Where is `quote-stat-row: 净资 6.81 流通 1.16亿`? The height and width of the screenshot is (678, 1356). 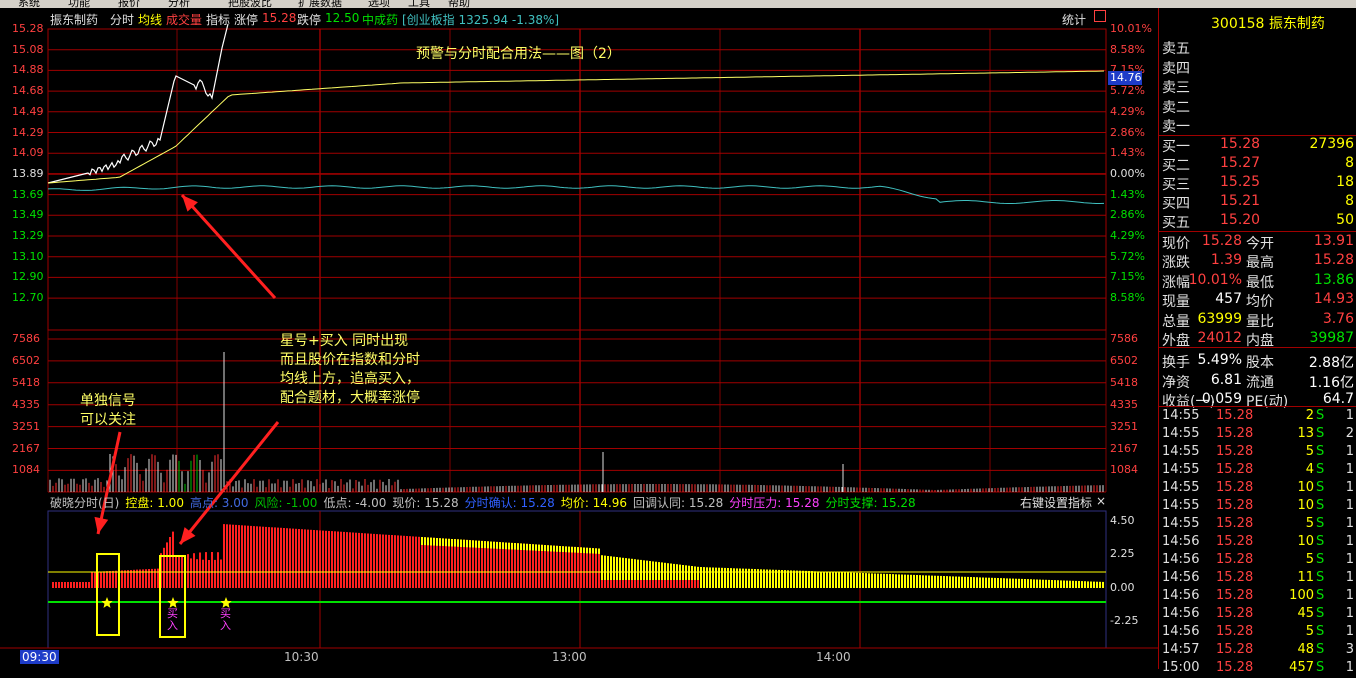 quote-stat-row: 净资 6.81 流通 1.16亿 is located at coordinates (1258, 381).